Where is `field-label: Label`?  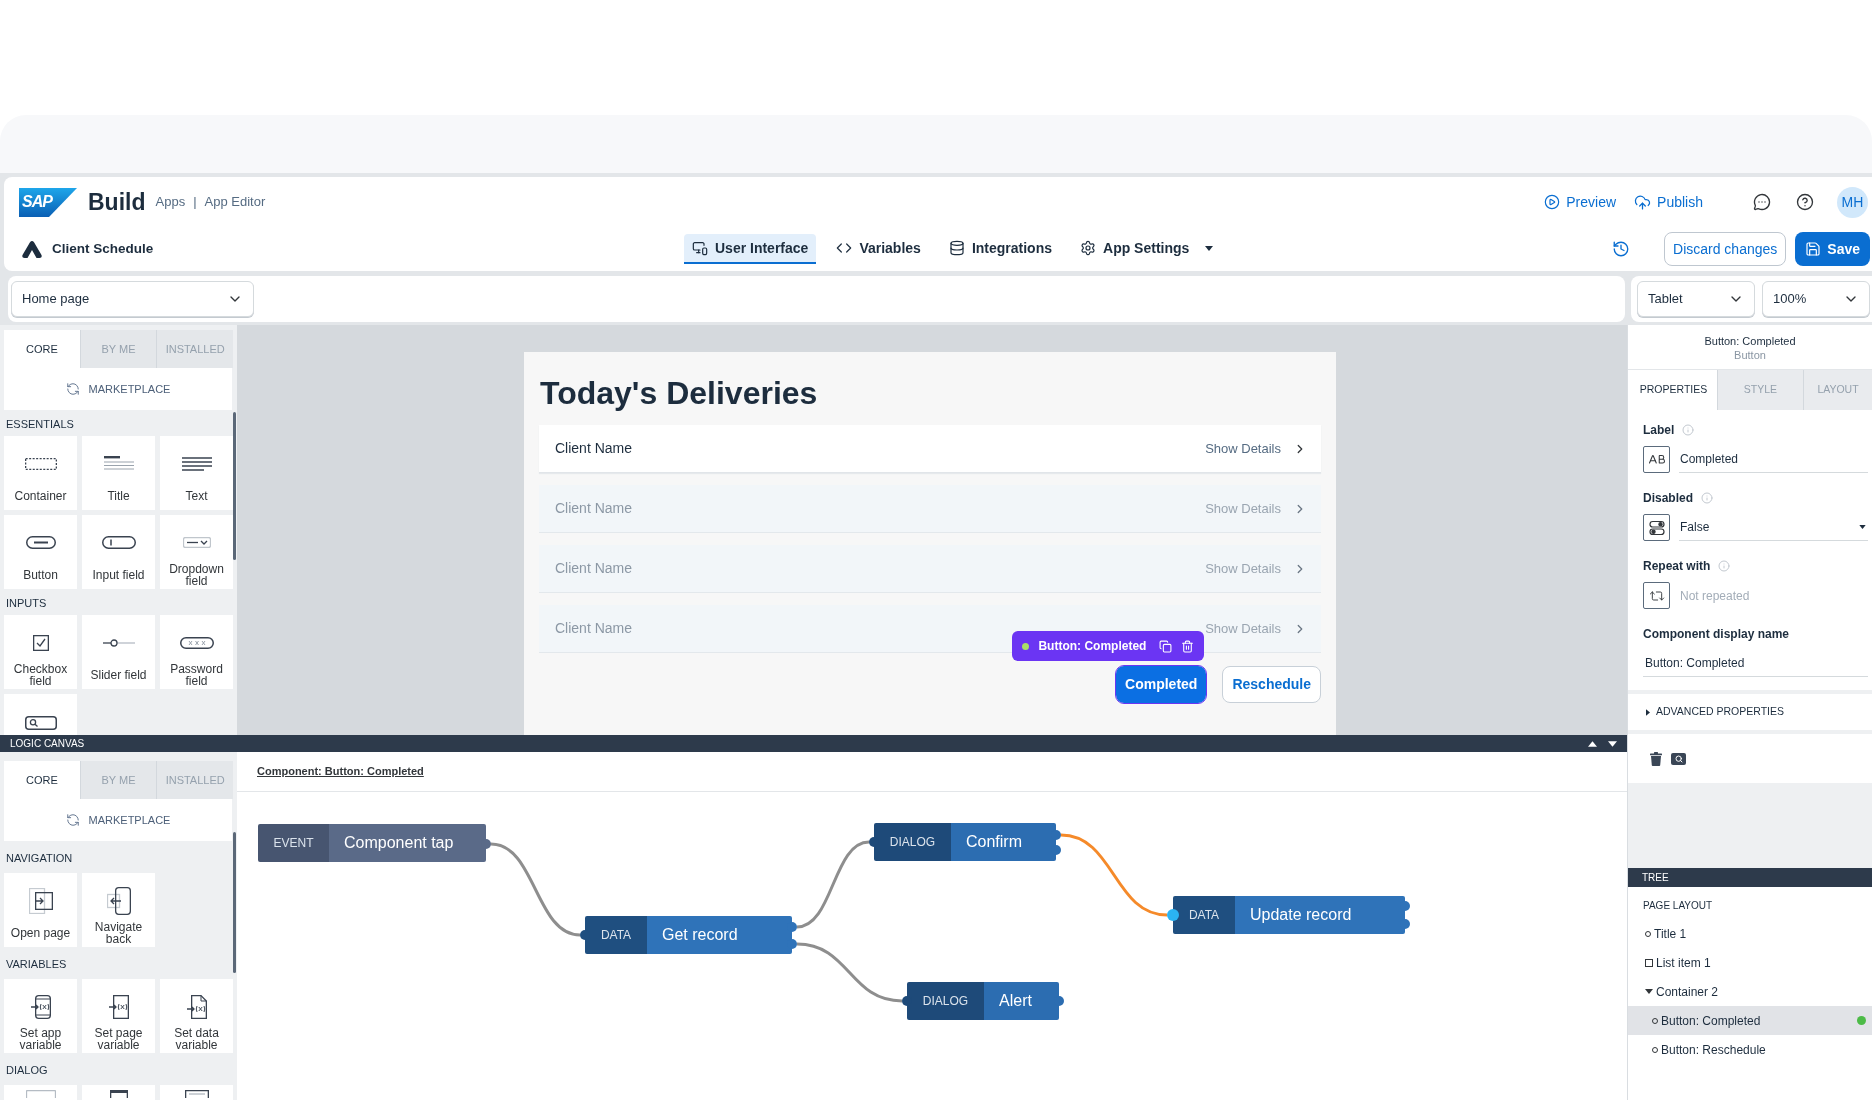
field-label: Label is located at coordinates (1659, 430).